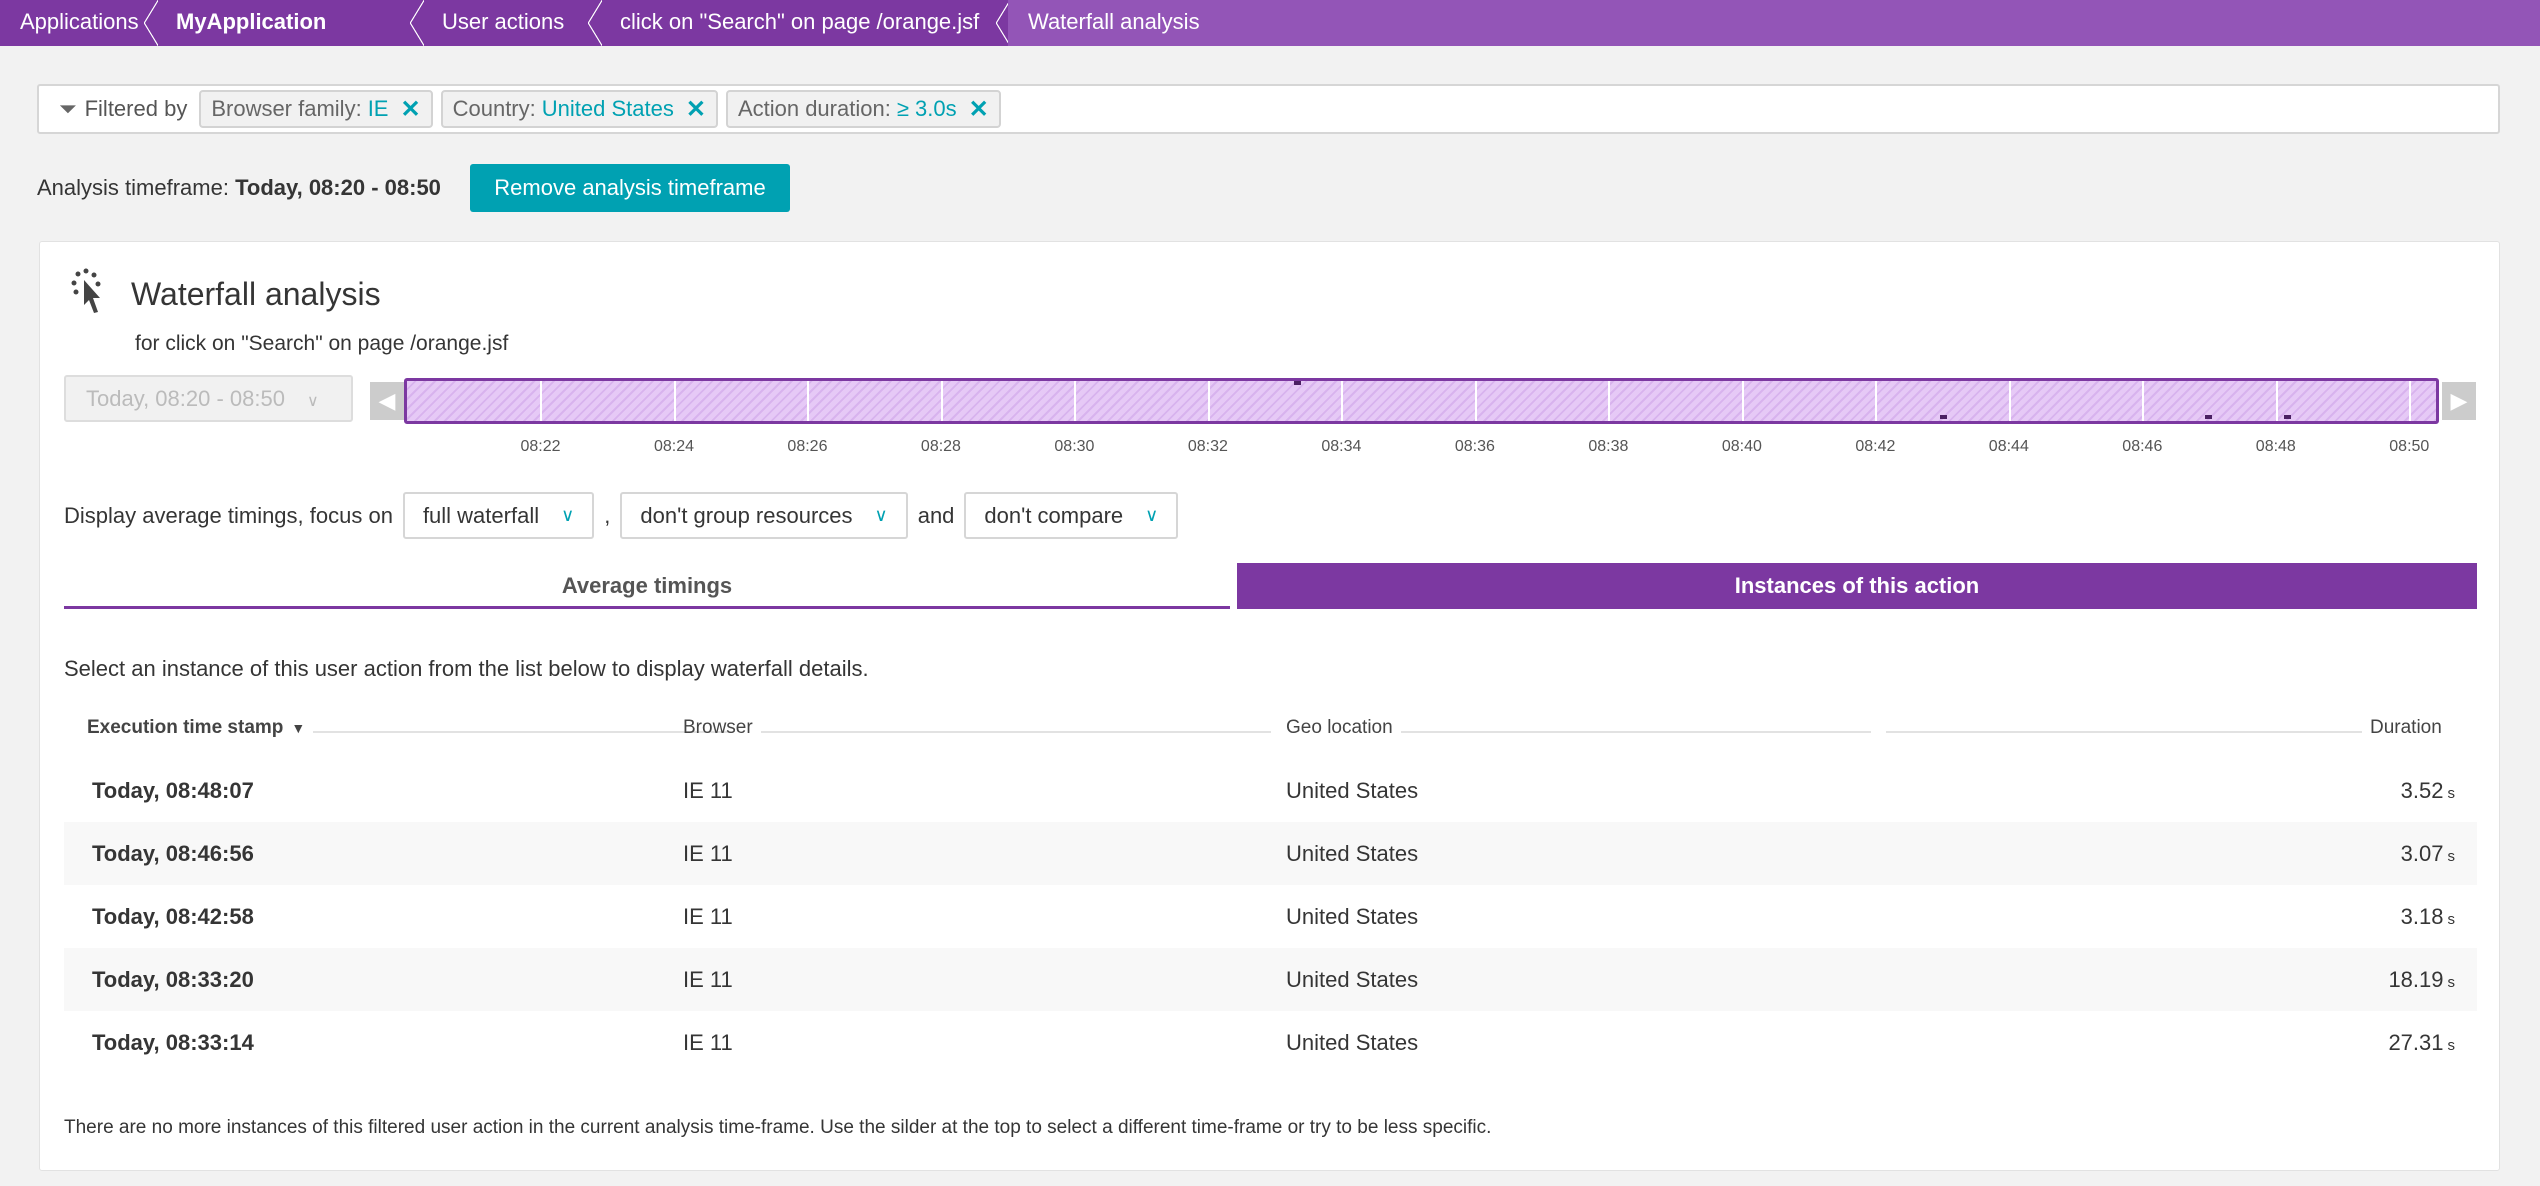 This screenshot has width=2540, height=1186. What do you see at coordinates (647, 586) in the screenshot?
I see `tab-average-timings: Average timings` at bounding box center [647, 586].